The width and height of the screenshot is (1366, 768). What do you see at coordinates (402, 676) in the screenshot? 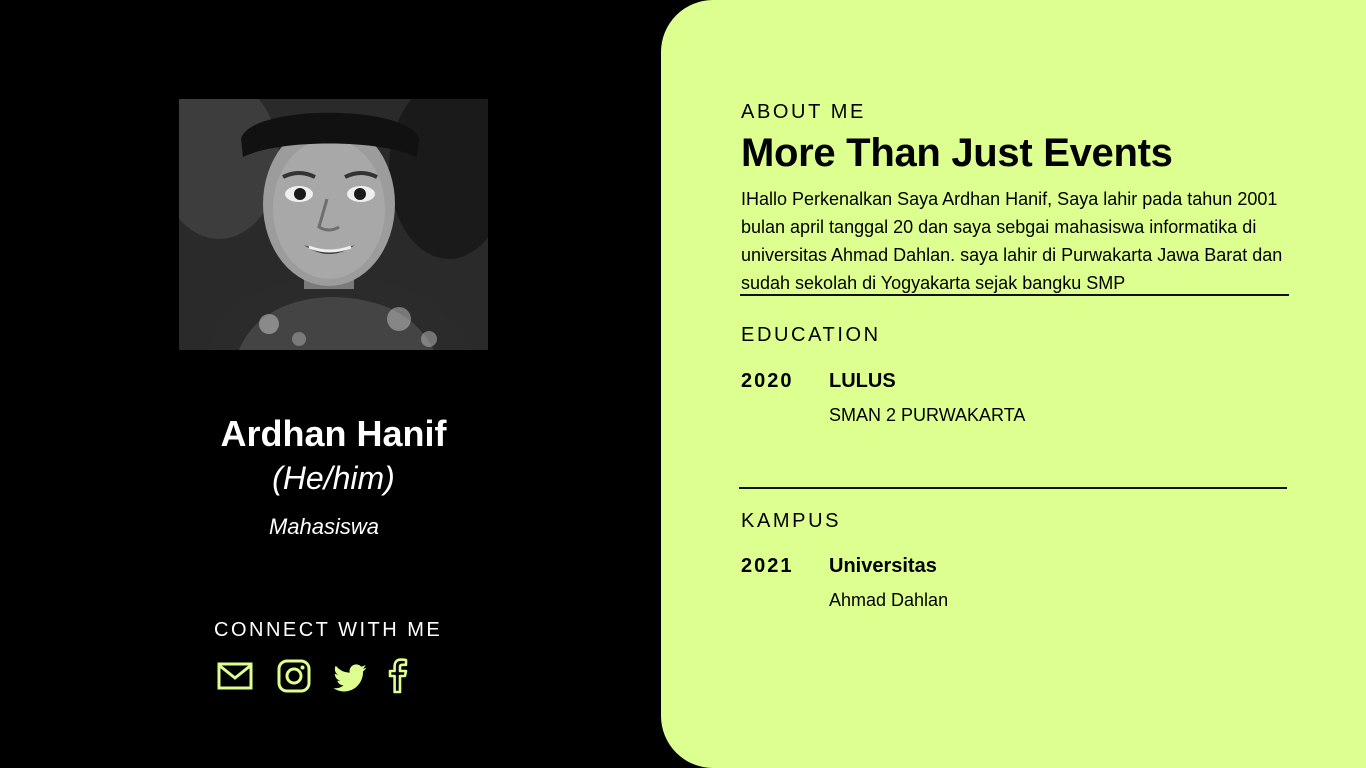
I see `facebook-icon` at bounding box center [402, 676].